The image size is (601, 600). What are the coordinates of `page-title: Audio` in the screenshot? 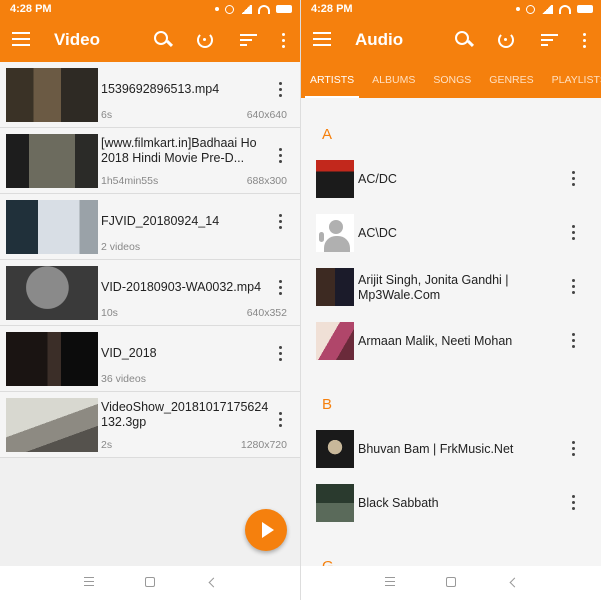 It's located at (379, 39).